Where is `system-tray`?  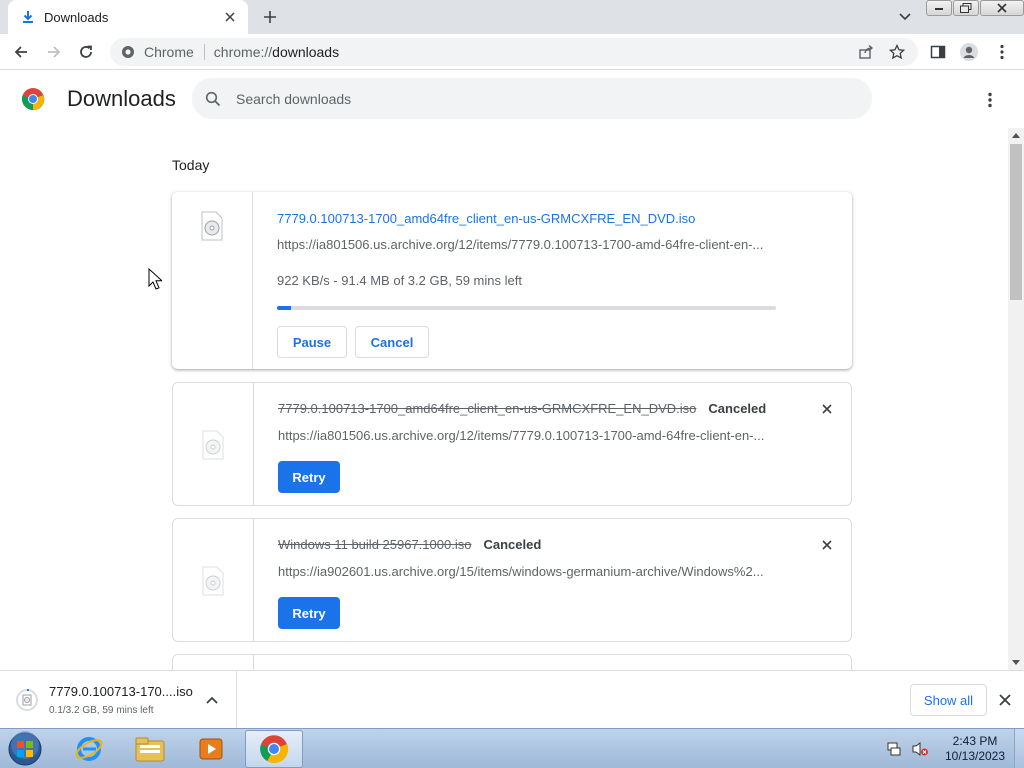 system-tray is located at coordinates (910, 748).